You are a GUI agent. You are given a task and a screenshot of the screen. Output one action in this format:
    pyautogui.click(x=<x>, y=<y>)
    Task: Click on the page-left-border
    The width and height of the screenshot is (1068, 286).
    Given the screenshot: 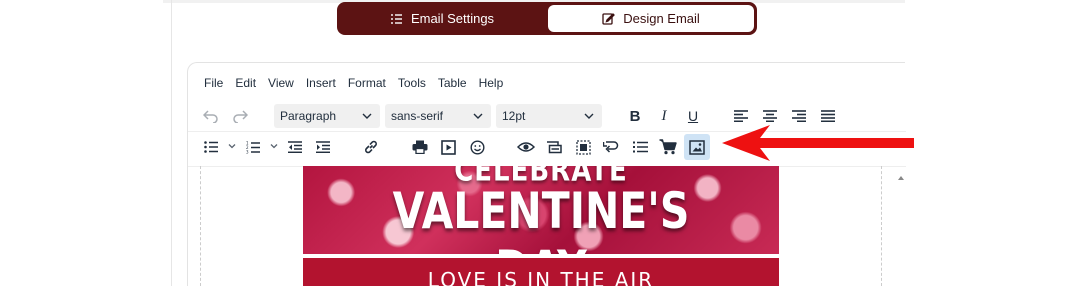 What is the action you would take?
    pyautogui.click(x=171, y=143)
    